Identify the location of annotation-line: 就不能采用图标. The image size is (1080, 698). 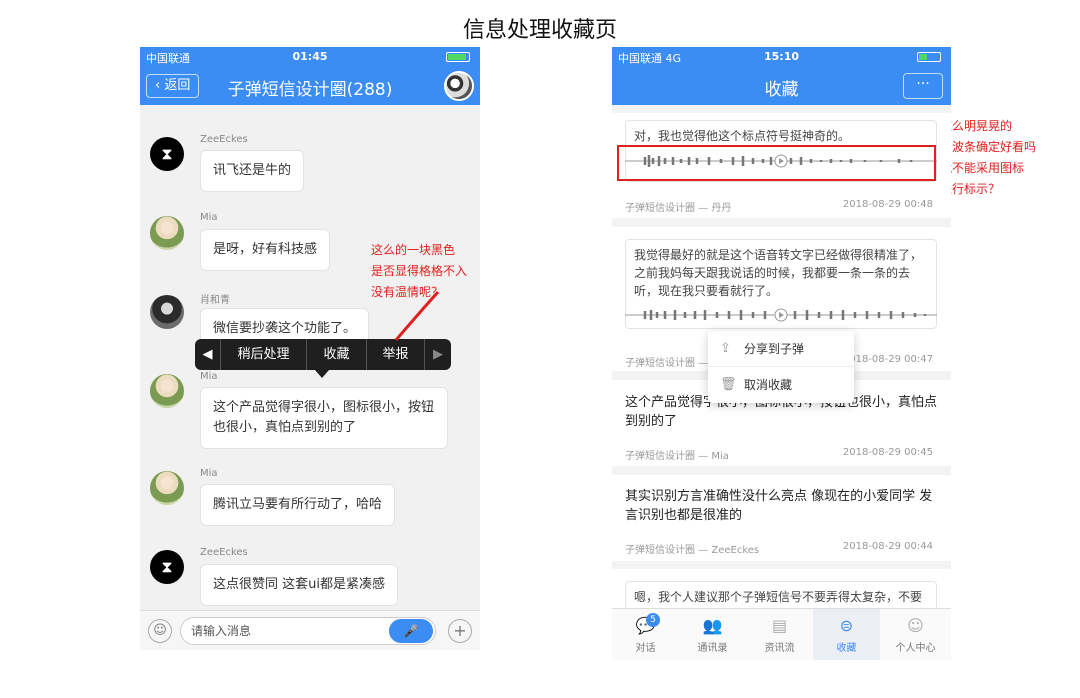
(982, 168).